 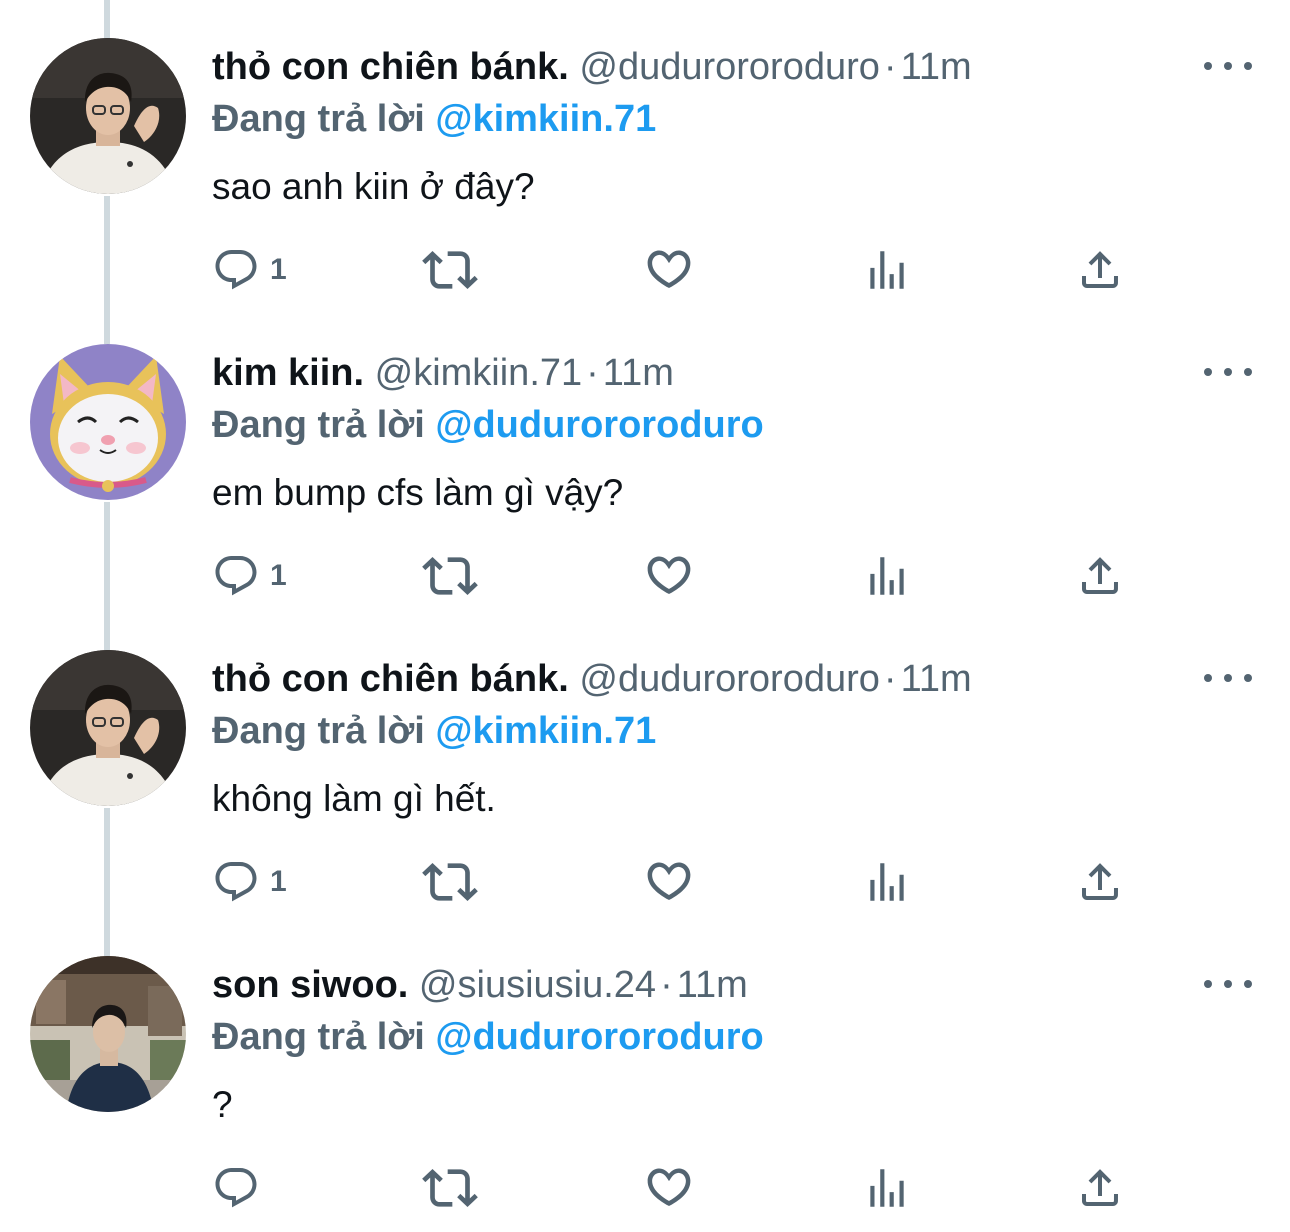 I want to click on user-handle: @kimkiin.71, so click(x=479, y=373).